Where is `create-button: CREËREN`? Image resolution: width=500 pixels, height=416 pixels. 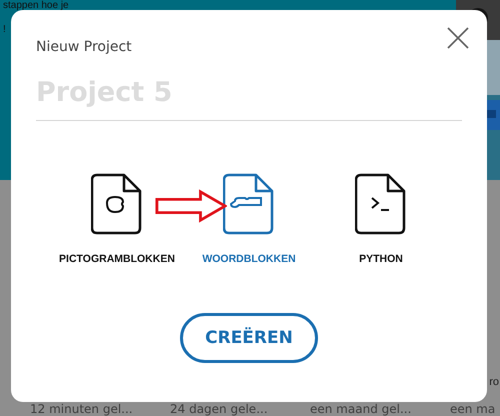 create-button: CREËREN is located at coordinates (249, 338).